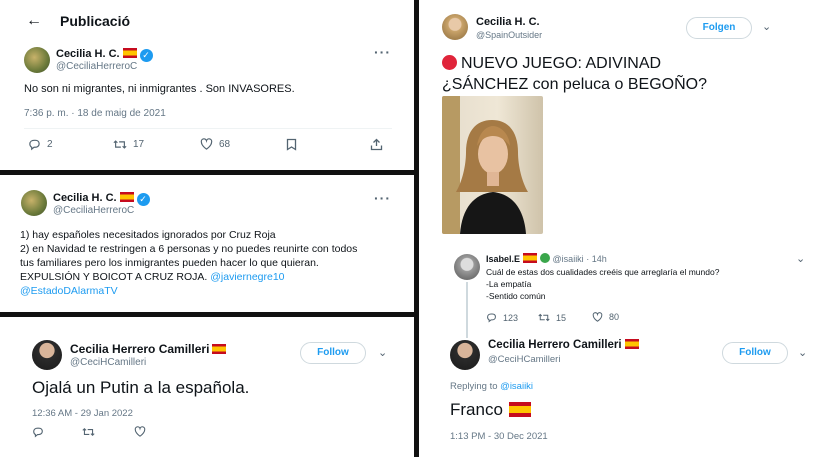 The height and width of the screenshot is (457, 827). I want to click on reply-count: 123, so click(511, 317).